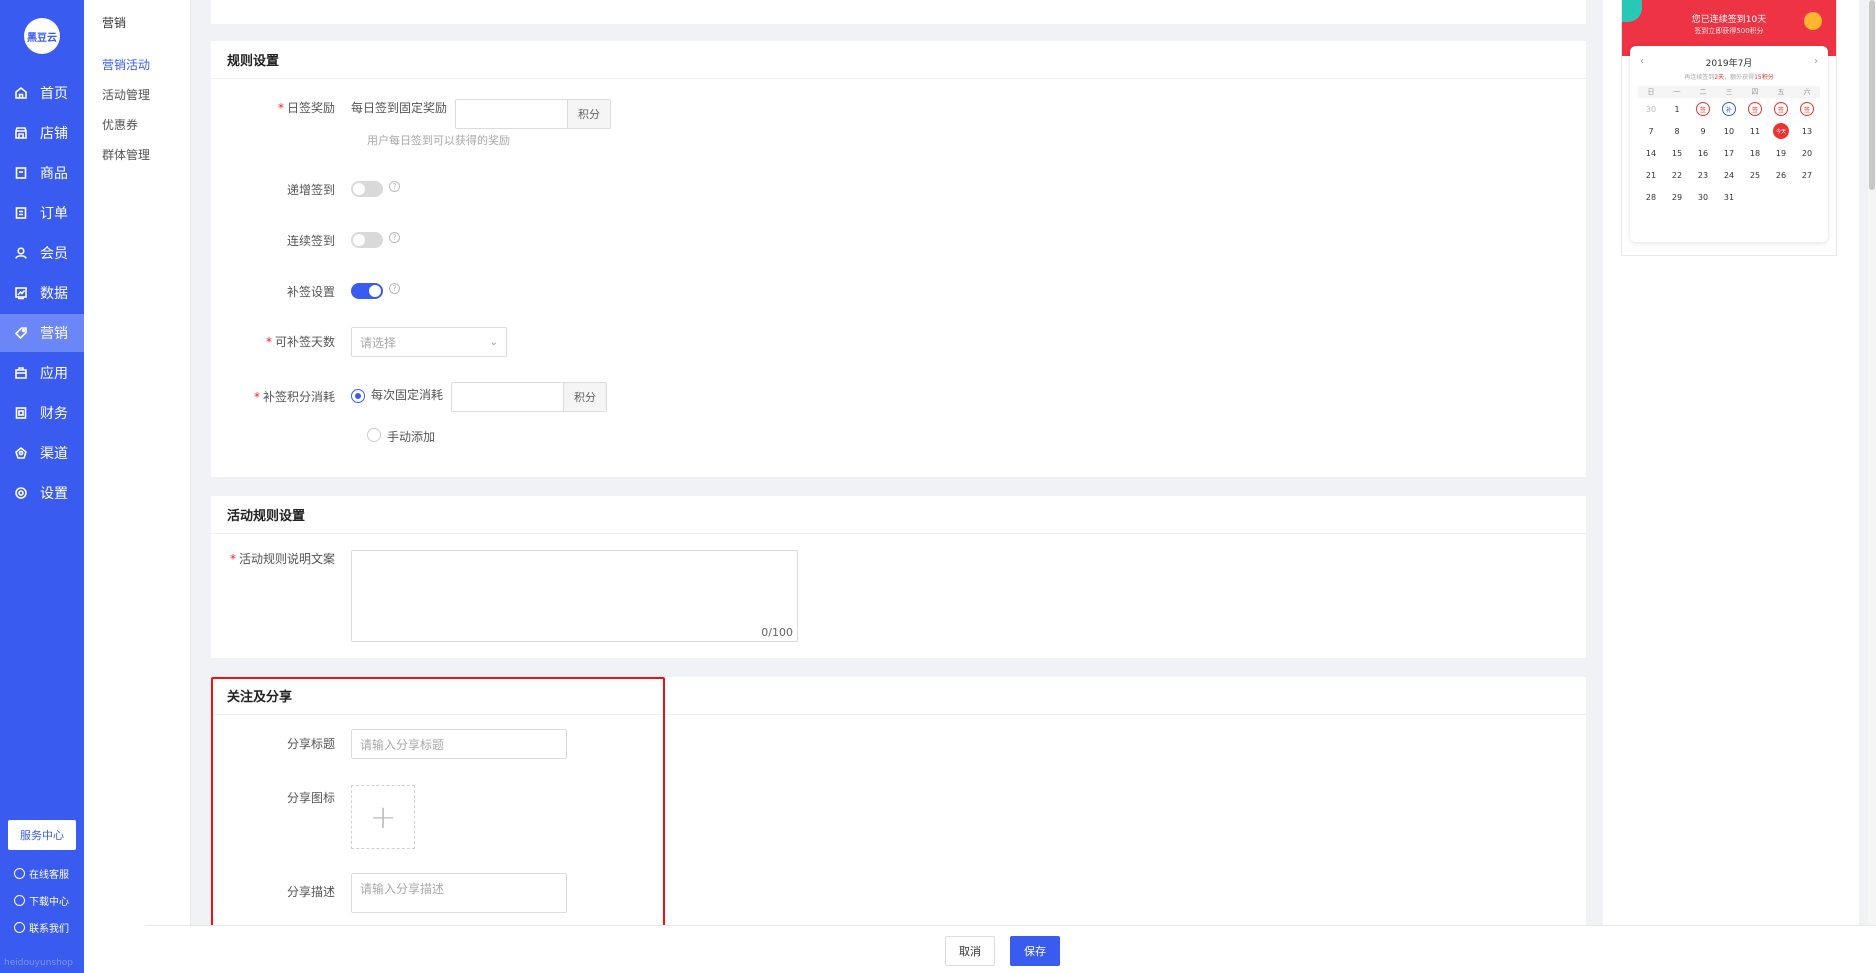 This screenshot has width=1876, height=973. Describe the element at coordinates (42, 835) in the screenshot. I see `service-center-button: 服务中心` at that location.